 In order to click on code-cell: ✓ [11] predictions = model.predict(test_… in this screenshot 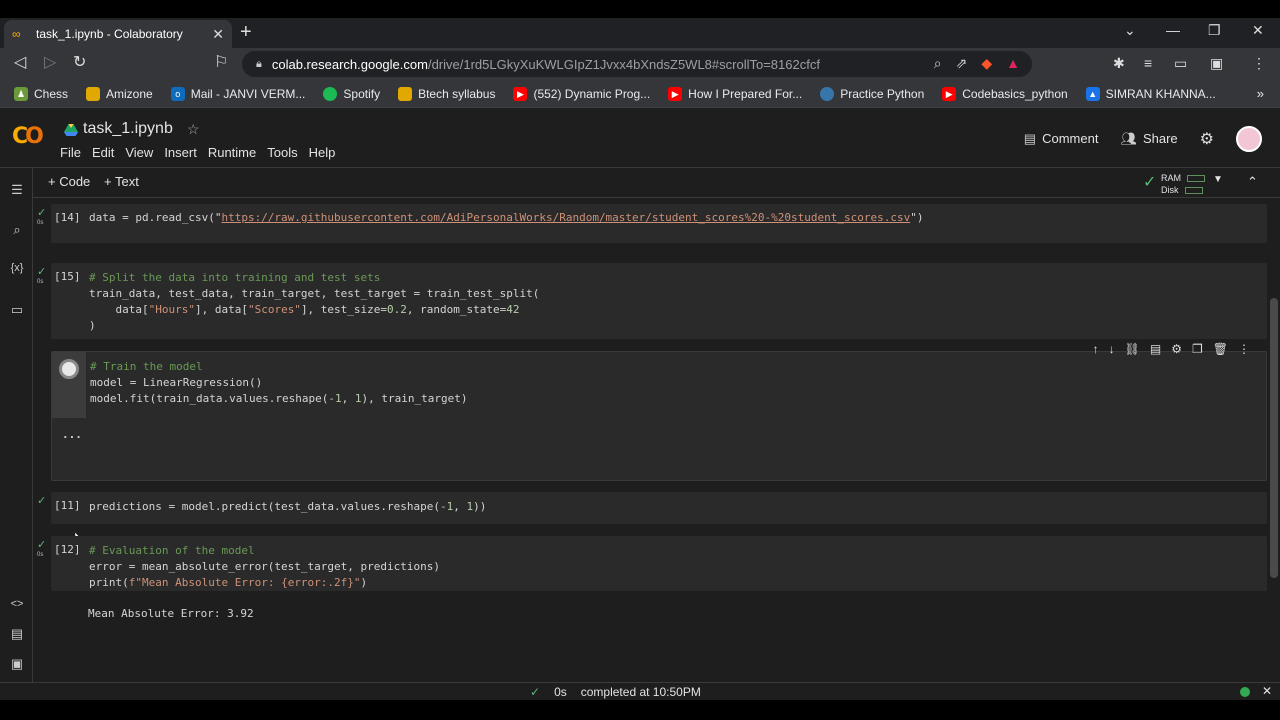, I will do `click(652, 508)`.